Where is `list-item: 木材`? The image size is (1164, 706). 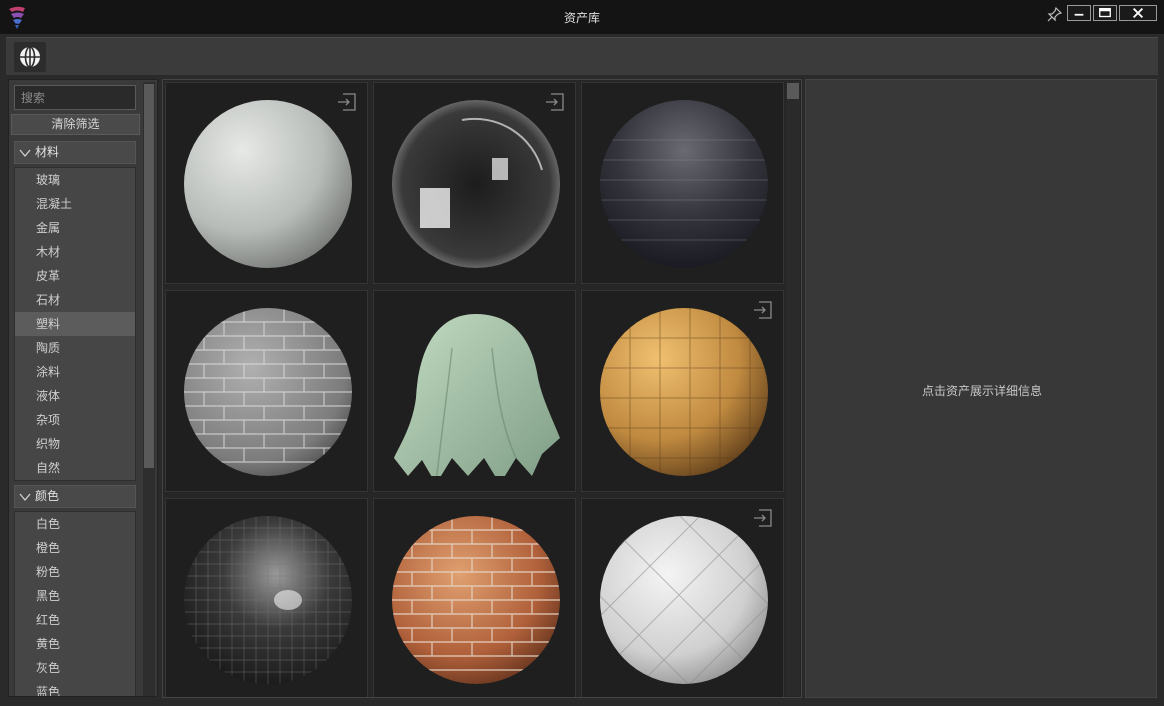 list-item: 木材 is located at coordinates (75, 252).